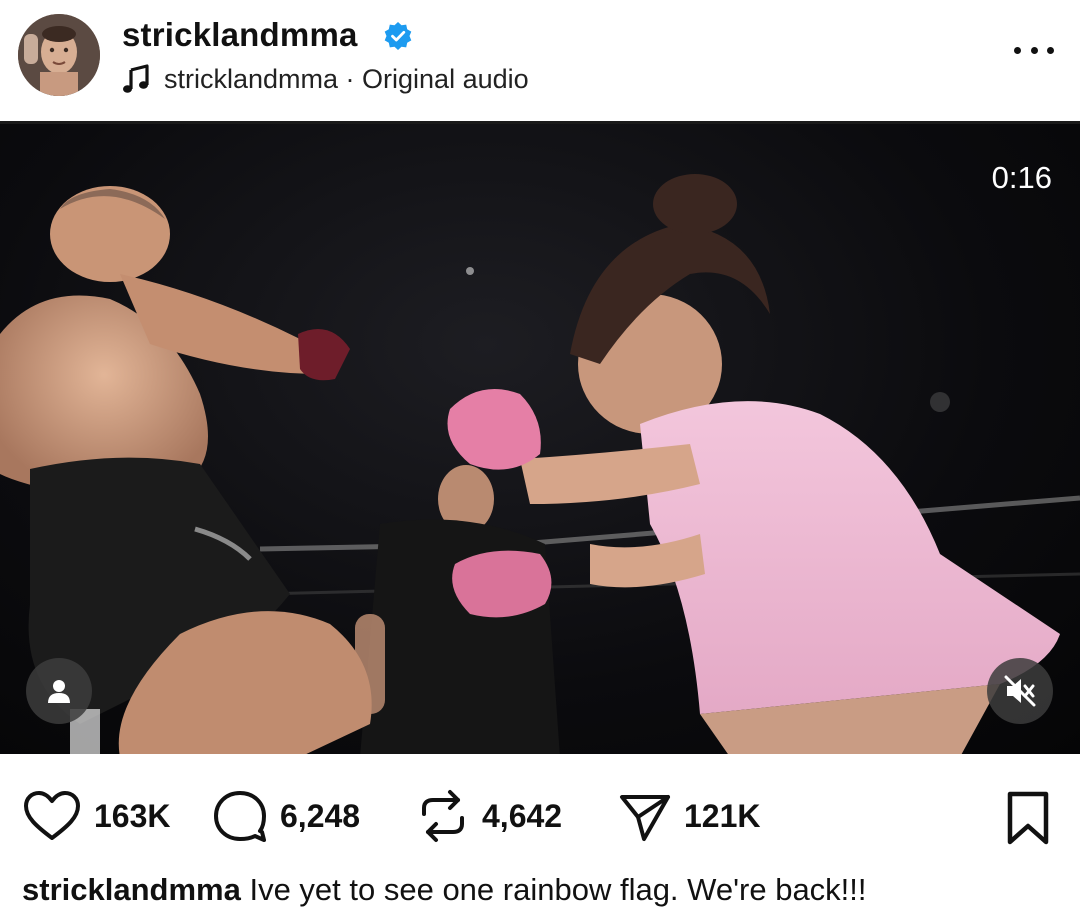 This screenshot has width=1080, height=914. What do you see at coordinates (1017, 50) in the screenshot?
I see `more-horizontal-icon` at bounding box center [1017, 50].